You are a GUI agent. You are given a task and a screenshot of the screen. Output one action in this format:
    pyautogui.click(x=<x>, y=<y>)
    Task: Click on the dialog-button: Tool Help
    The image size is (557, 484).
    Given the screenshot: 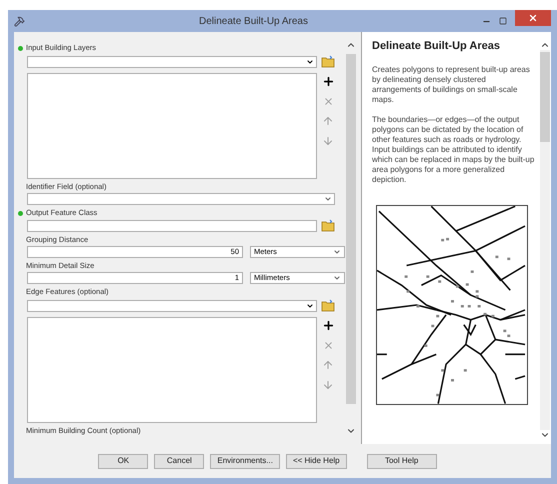 What is the action you would take?
    pyautogui.click(x=401, y=461)
    